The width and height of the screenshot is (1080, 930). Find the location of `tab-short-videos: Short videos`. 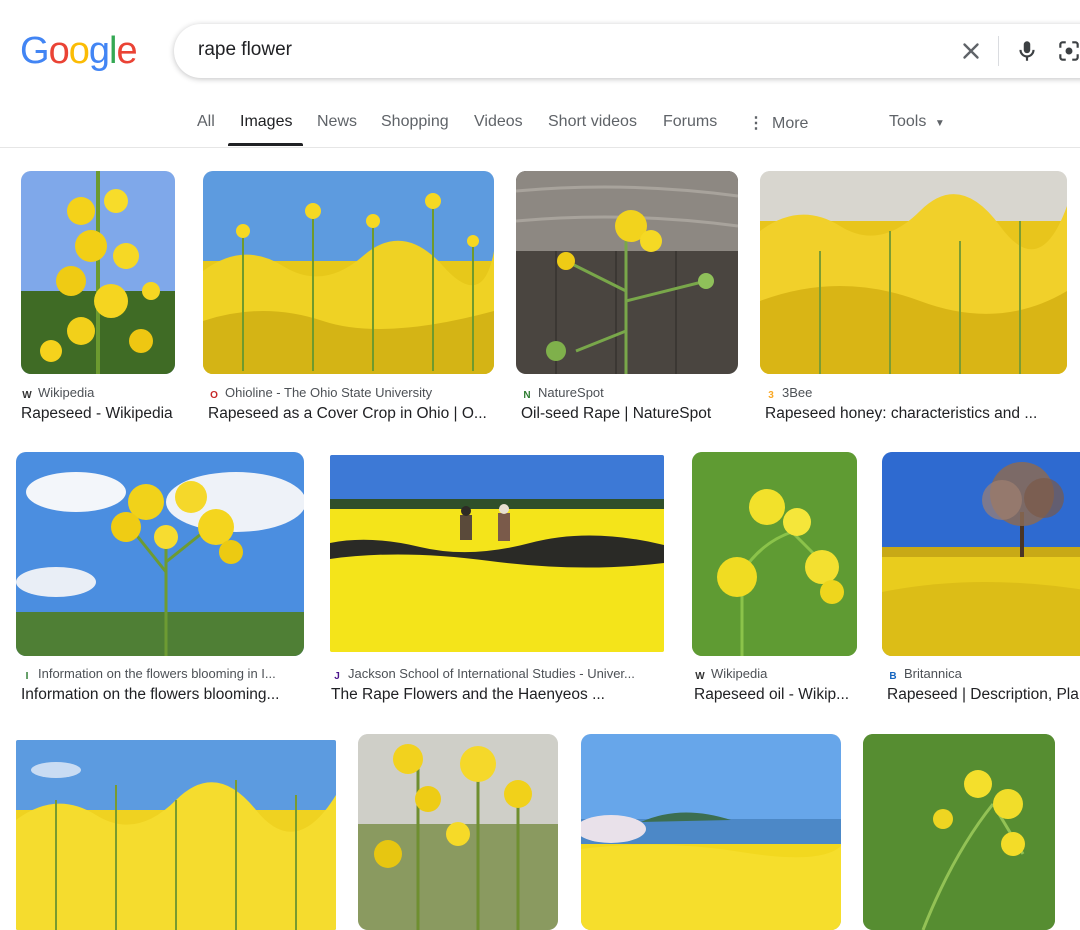

tab-short-videos: Short videos is located at coordinates (592, 122).